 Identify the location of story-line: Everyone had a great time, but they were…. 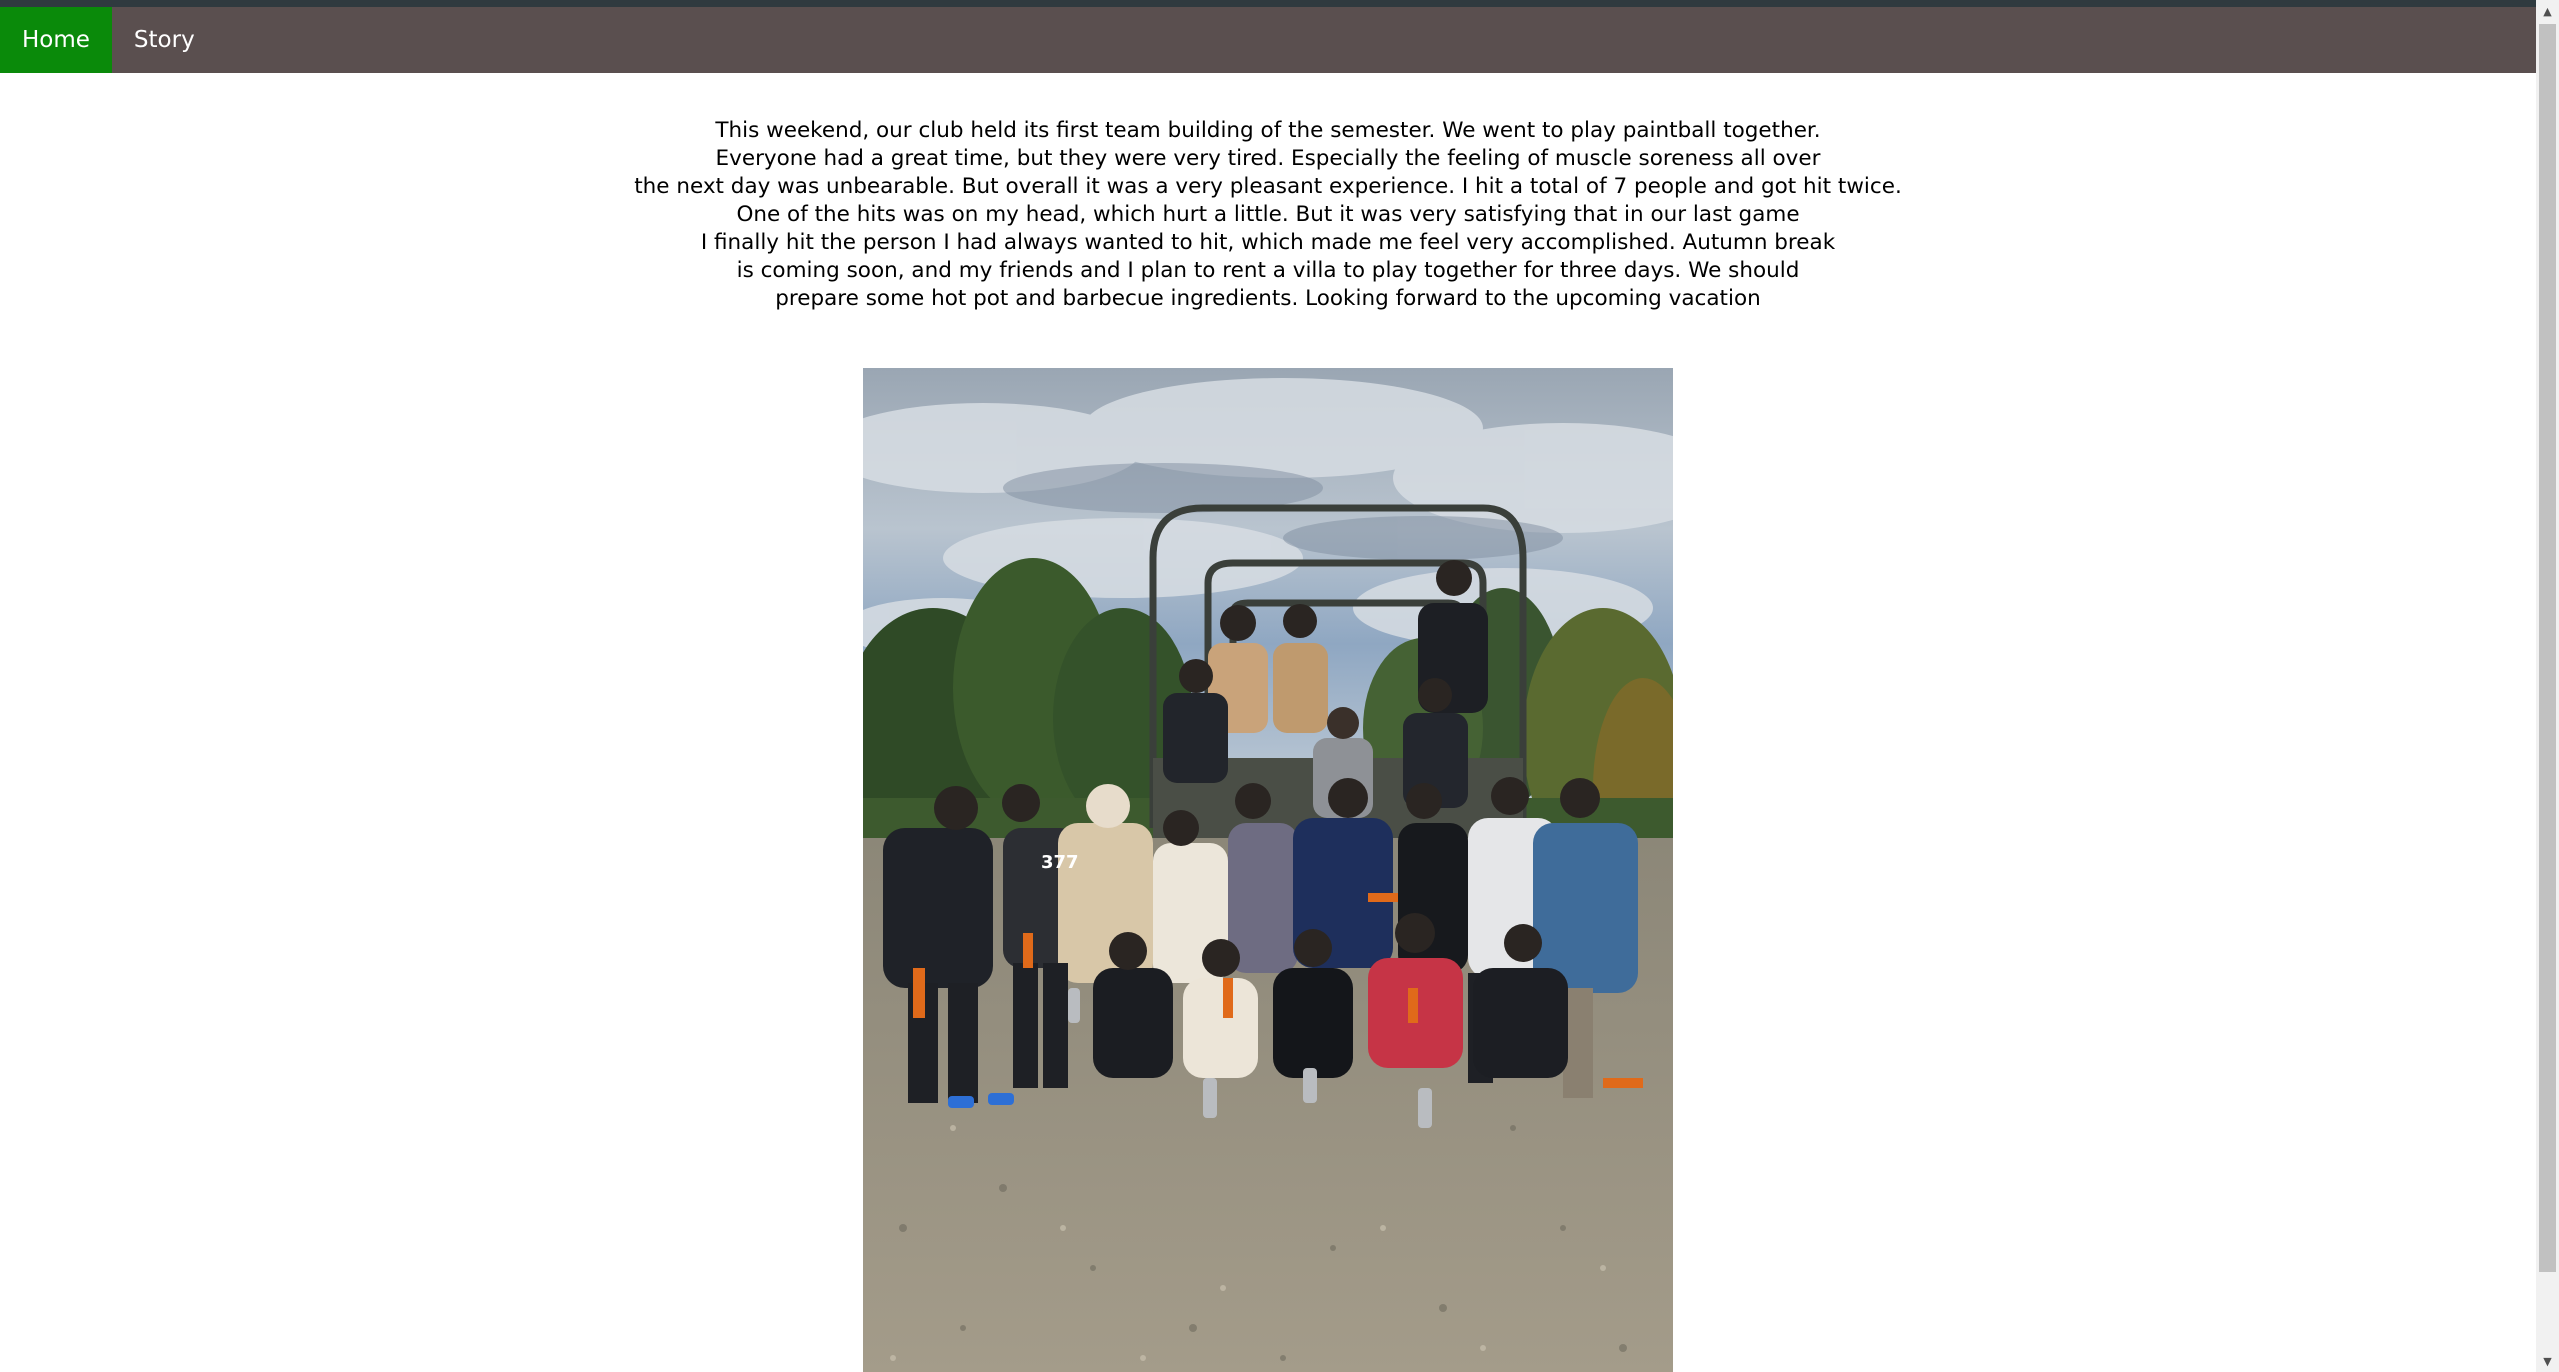
(1268, 158).